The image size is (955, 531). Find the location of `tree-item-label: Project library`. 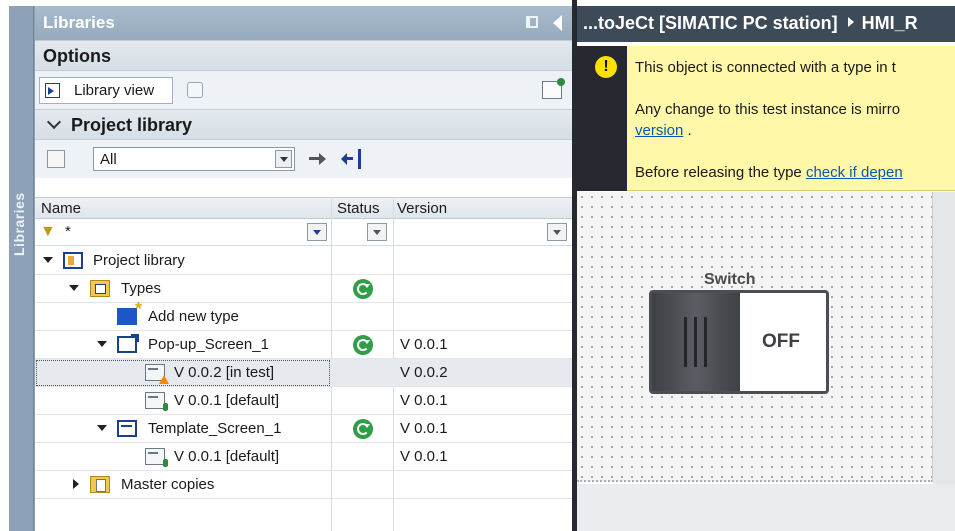

tree-item-label: Project library is located at coordinates (139, 260).